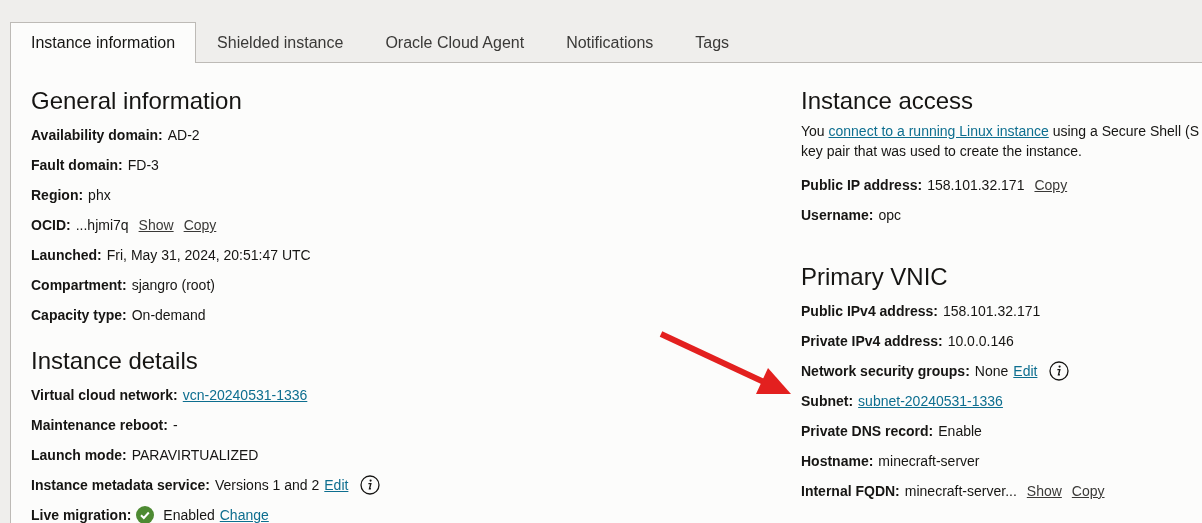  Describe the element at coordinates (245, 395) in the screenshot. I see `link: vcn-20240531-1336` at that location.